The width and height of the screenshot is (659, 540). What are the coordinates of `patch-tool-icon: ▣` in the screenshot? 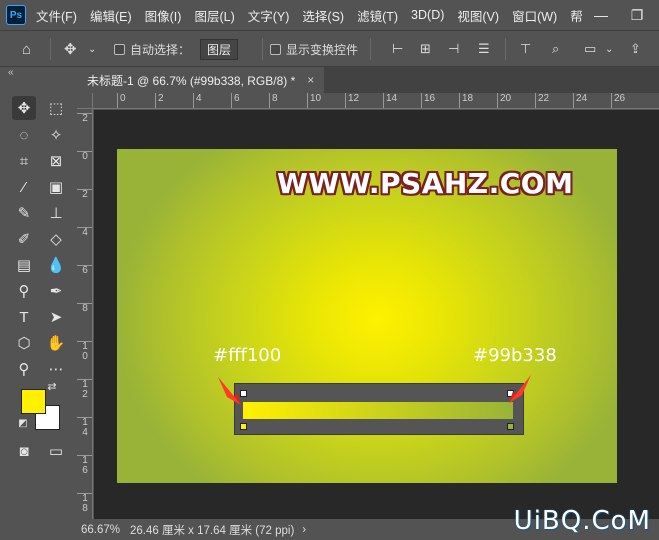 It's located at (56, 187).